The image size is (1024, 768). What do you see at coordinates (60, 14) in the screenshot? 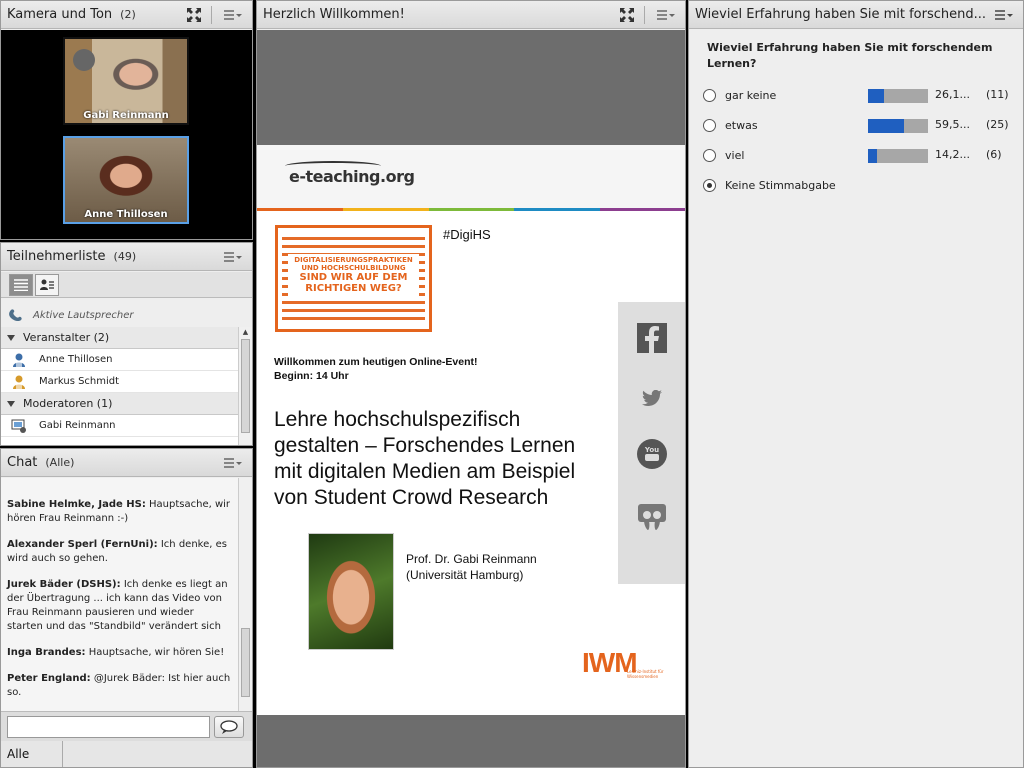
I see `camera-pod-title: Kamera und Ton` at bounding box center [60, 14].